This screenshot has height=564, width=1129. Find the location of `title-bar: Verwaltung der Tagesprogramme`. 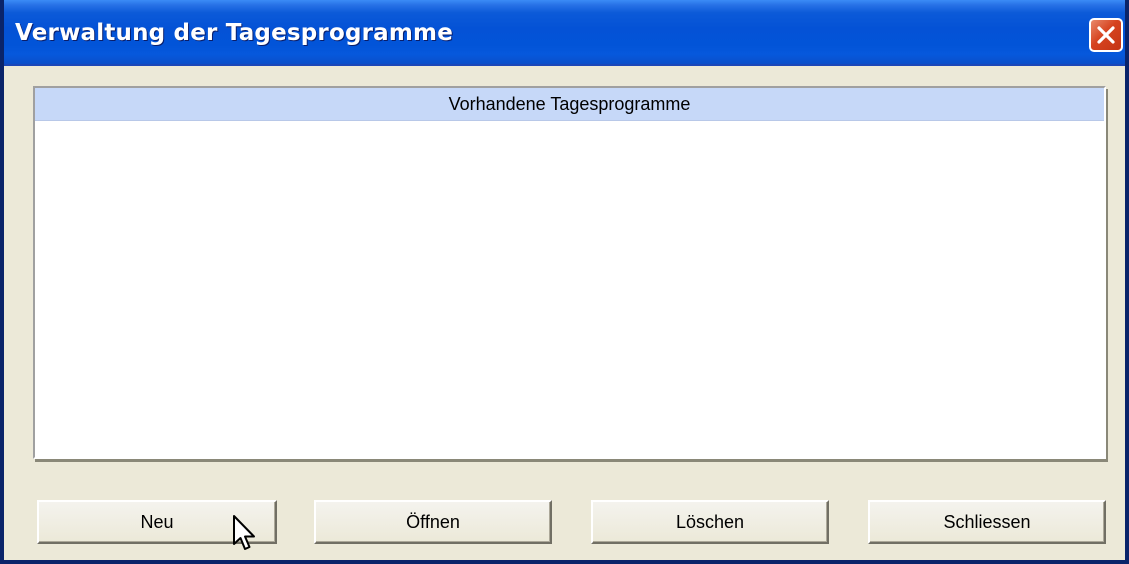

title-bar: Verwaltung der Tagesprogramme is located at coordinates (564, 33).